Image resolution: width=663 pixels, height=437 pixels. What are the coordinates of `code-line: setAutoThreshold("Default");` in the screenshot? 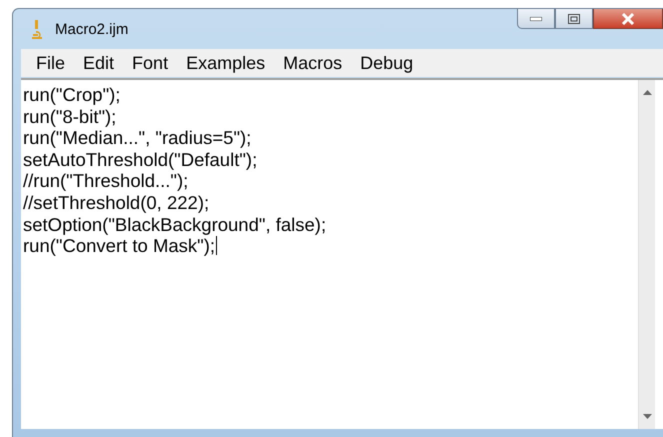 It's located at (140, 159).